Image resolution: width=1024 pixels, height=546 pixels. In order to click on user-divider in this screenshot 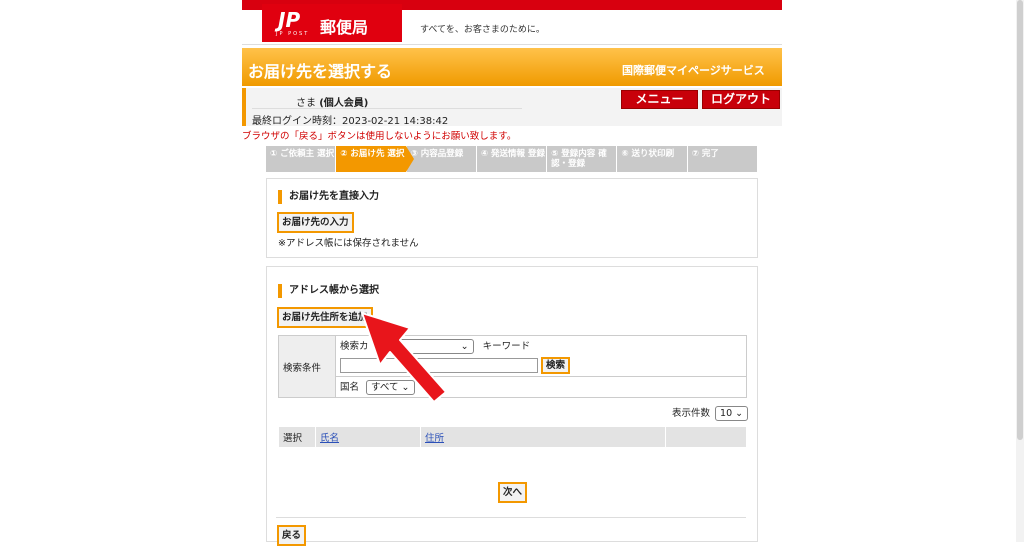, I will do `click(387, 108)`.